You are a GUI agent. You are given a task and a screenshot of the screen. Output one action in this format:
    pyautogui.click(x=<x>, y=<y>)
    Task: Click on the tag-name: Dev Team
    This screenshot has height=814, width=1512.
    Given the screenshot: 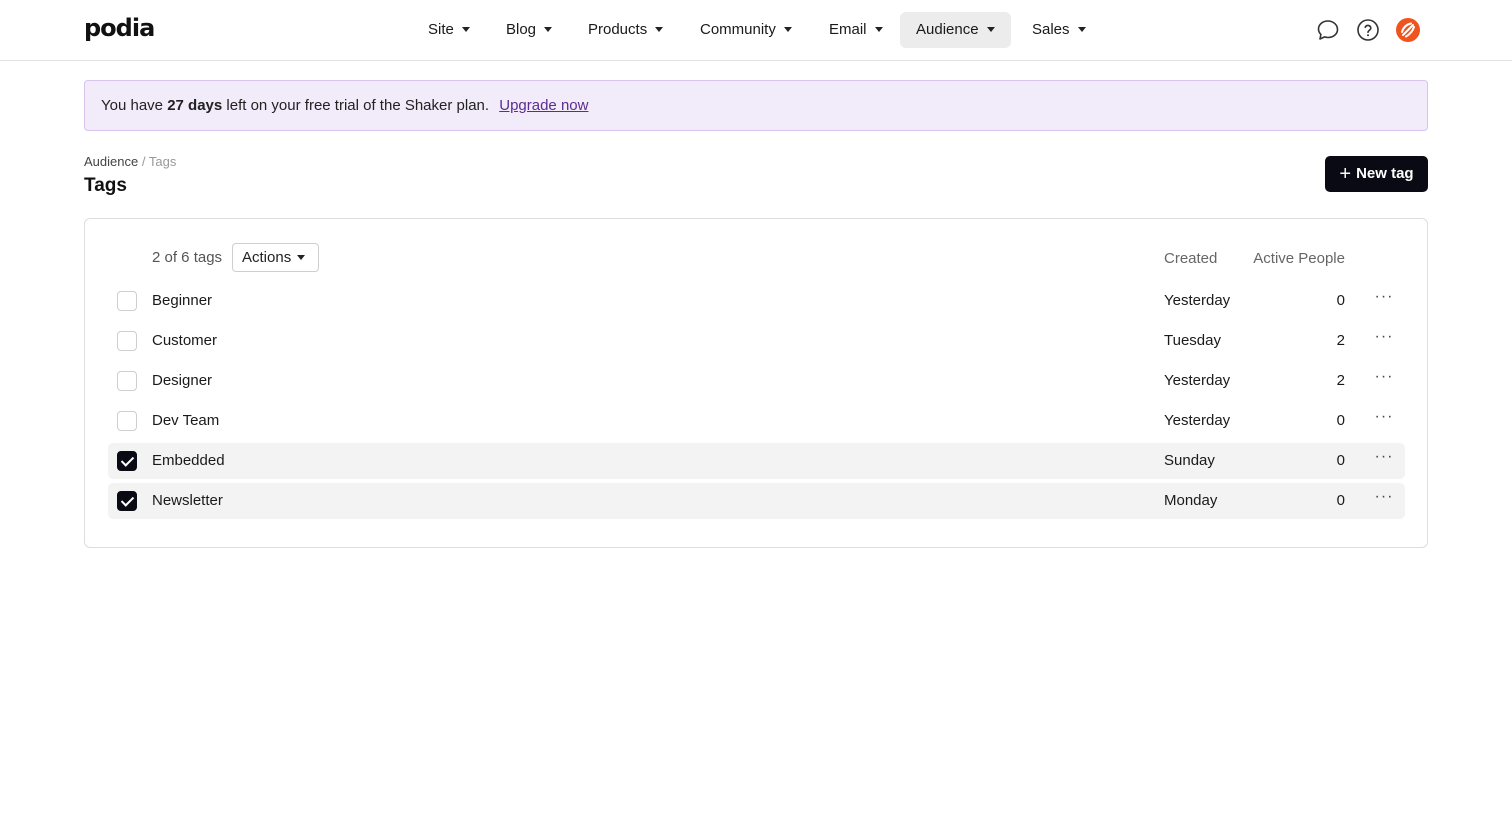 What is the action you would take?
    pyautogui.click(x=185, y=420)
    